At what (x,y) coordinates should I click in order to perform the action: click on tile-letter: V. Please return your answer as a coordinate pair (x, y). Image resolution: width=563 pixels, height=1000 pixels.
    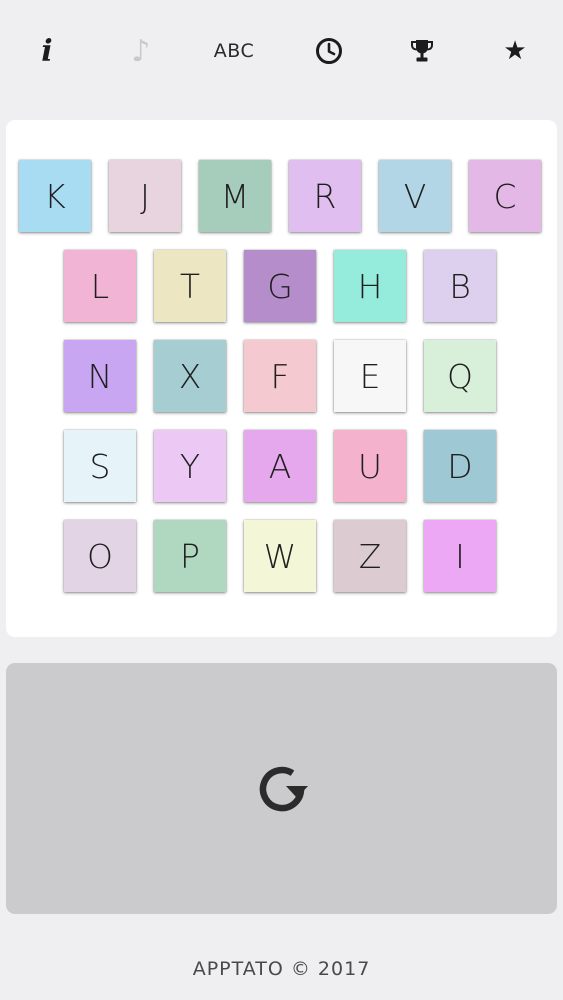
    Looking at the image, I should click on (415, 196).